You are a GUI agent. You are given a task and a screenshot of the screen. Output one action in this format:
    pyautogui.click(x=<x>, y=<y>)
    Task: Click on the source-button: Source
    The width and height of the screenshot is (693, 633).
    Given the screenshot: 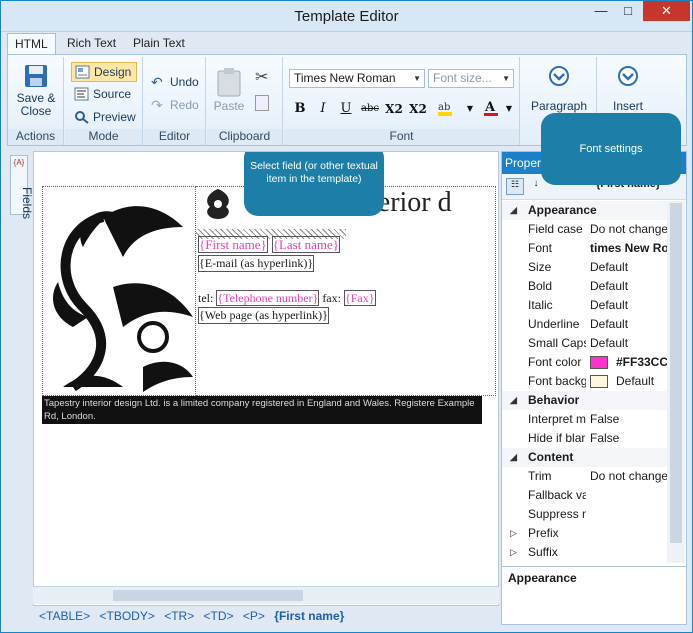 What is the action you would take?
    pyautogui.click(x=104, y=95)
    